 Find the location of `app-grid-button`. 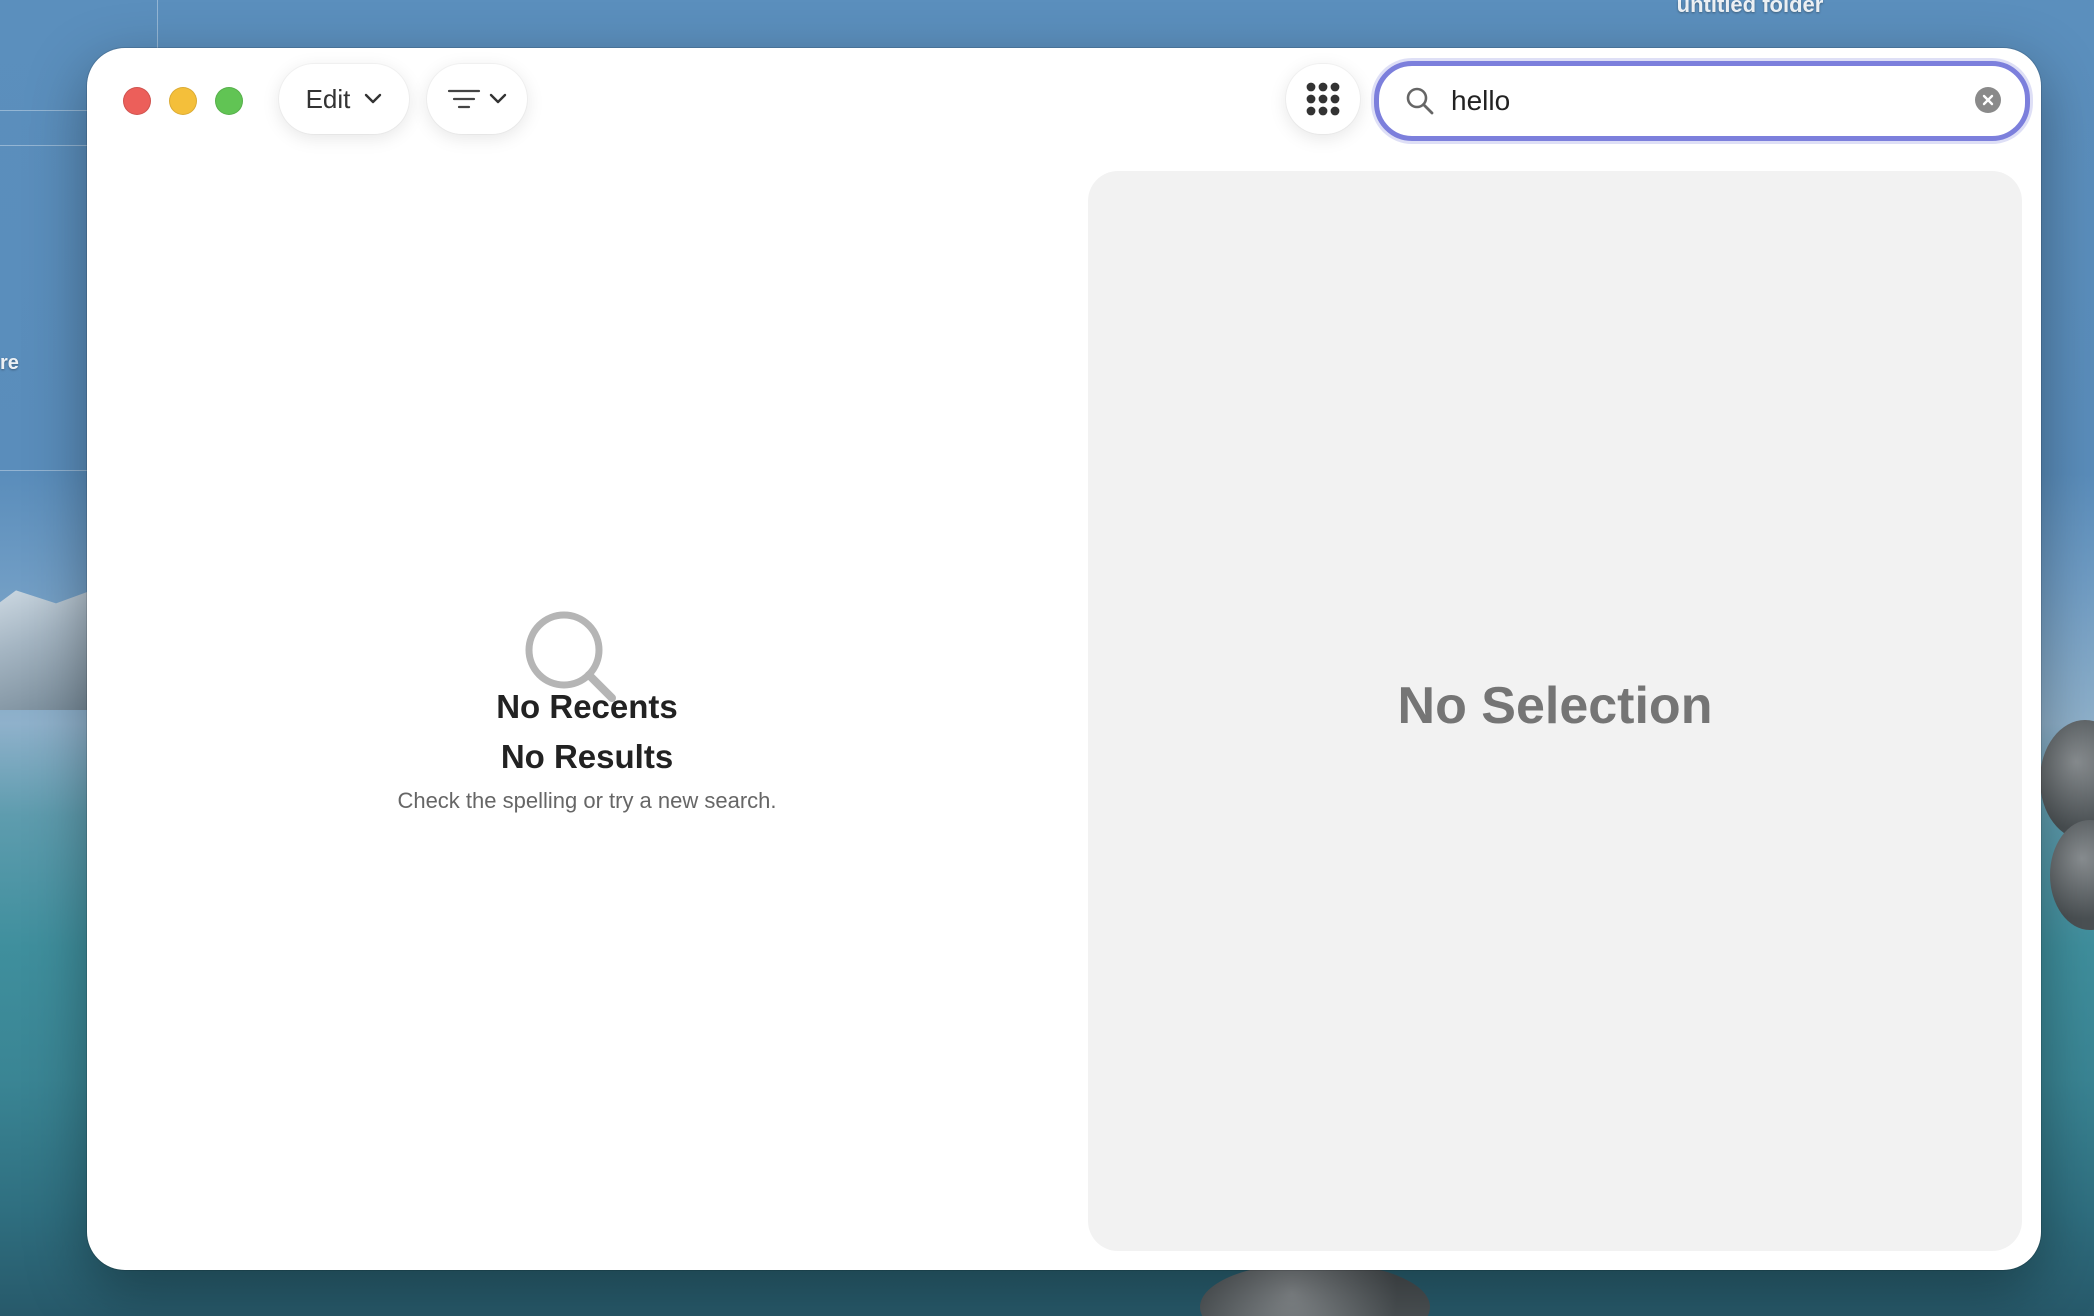

app-grid-button is located at coordinates (1323, 99).